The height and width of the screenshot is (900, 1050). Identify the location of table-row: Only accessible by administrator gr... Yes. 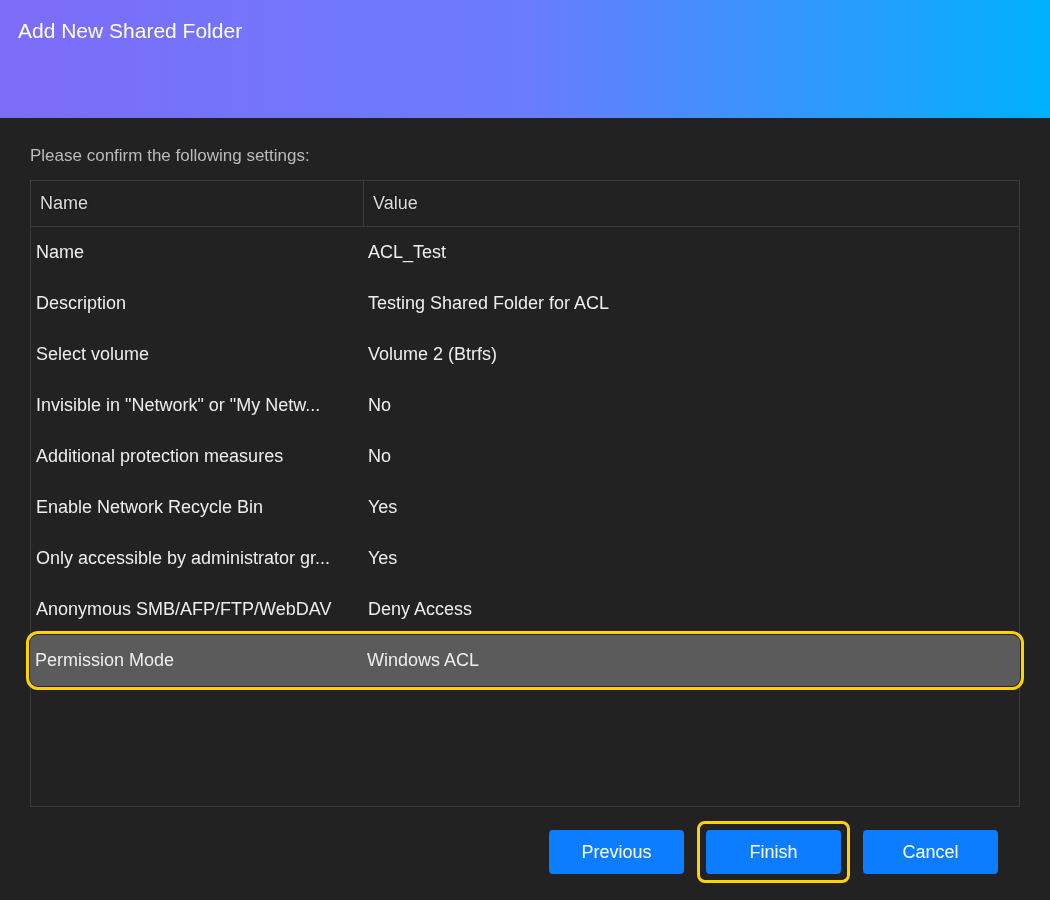
(525, 558).